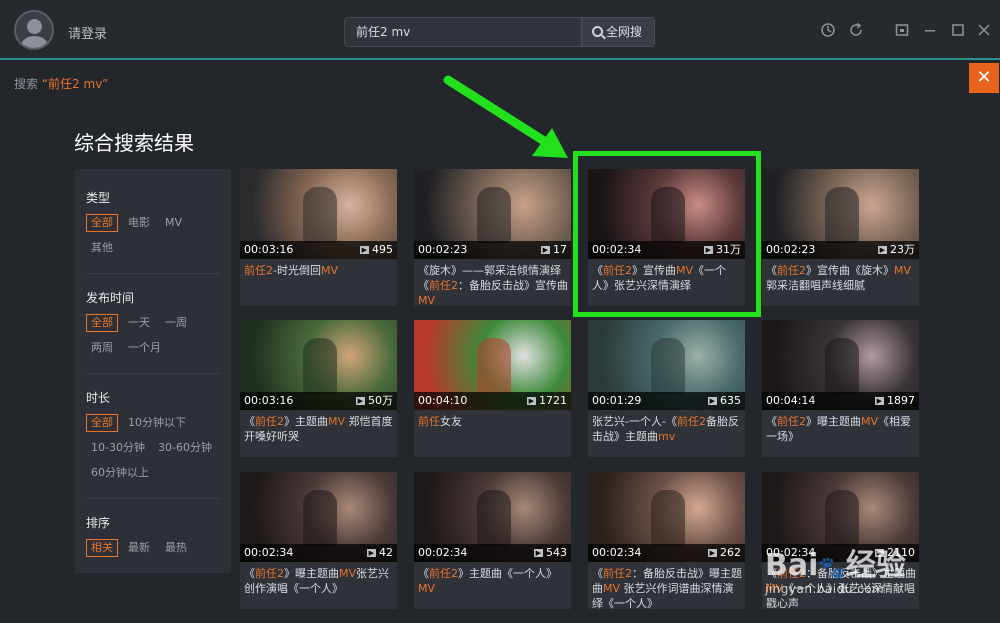  What do you see at coordinates (835, 572) in the screenshot?
I see `baidu-watermark-logo: Bai🐾经验 jingyan.baidu.com` at bounding box center [835, 572].